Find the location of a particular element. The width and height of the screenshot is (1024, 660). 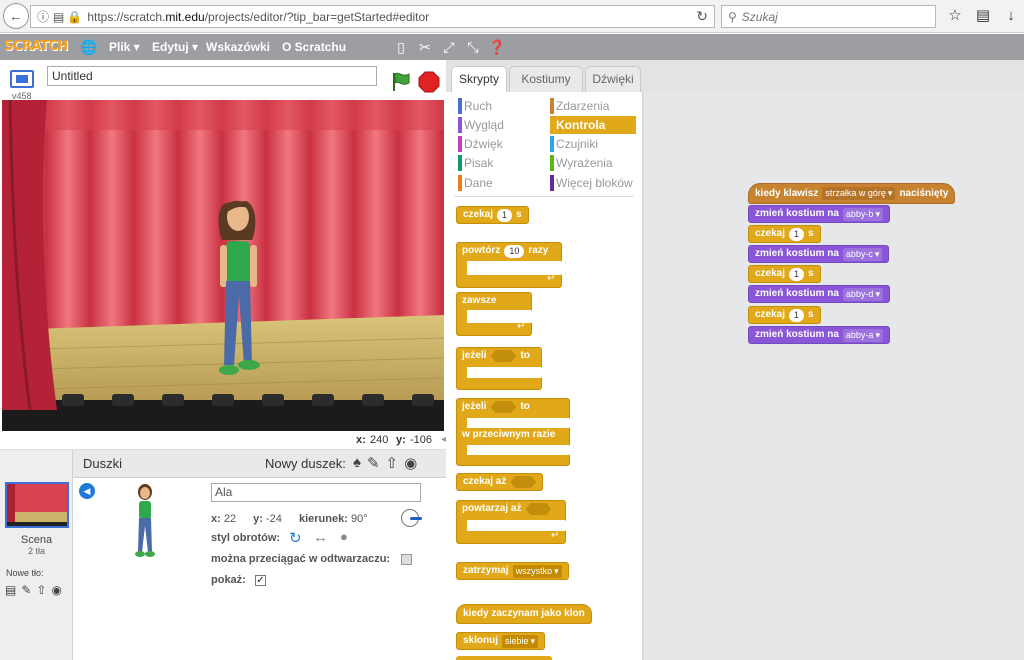

menu-tips: Wskazówki is located at coordinates (238, 47).